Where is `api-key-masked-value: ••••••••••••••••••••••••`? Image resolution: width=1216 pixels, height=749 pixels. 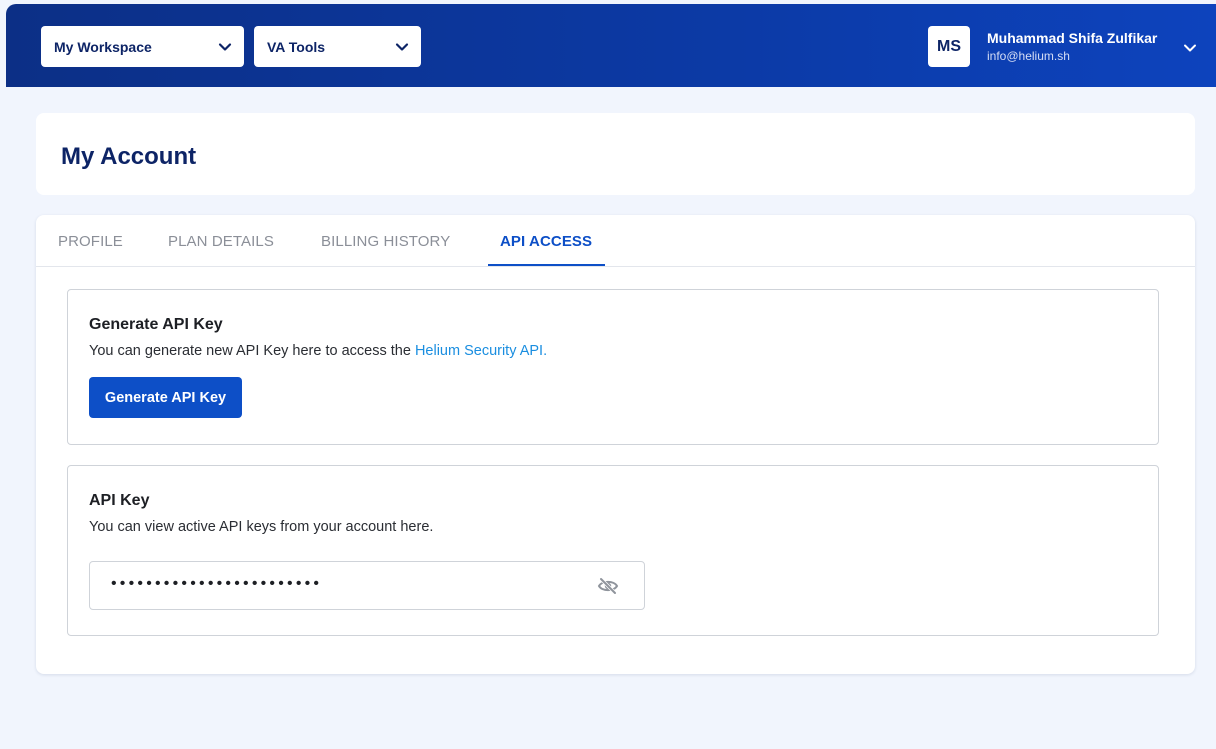 api-key-masked-value: •••••••••••••••••••••••• is located at coordinates (217, 583).